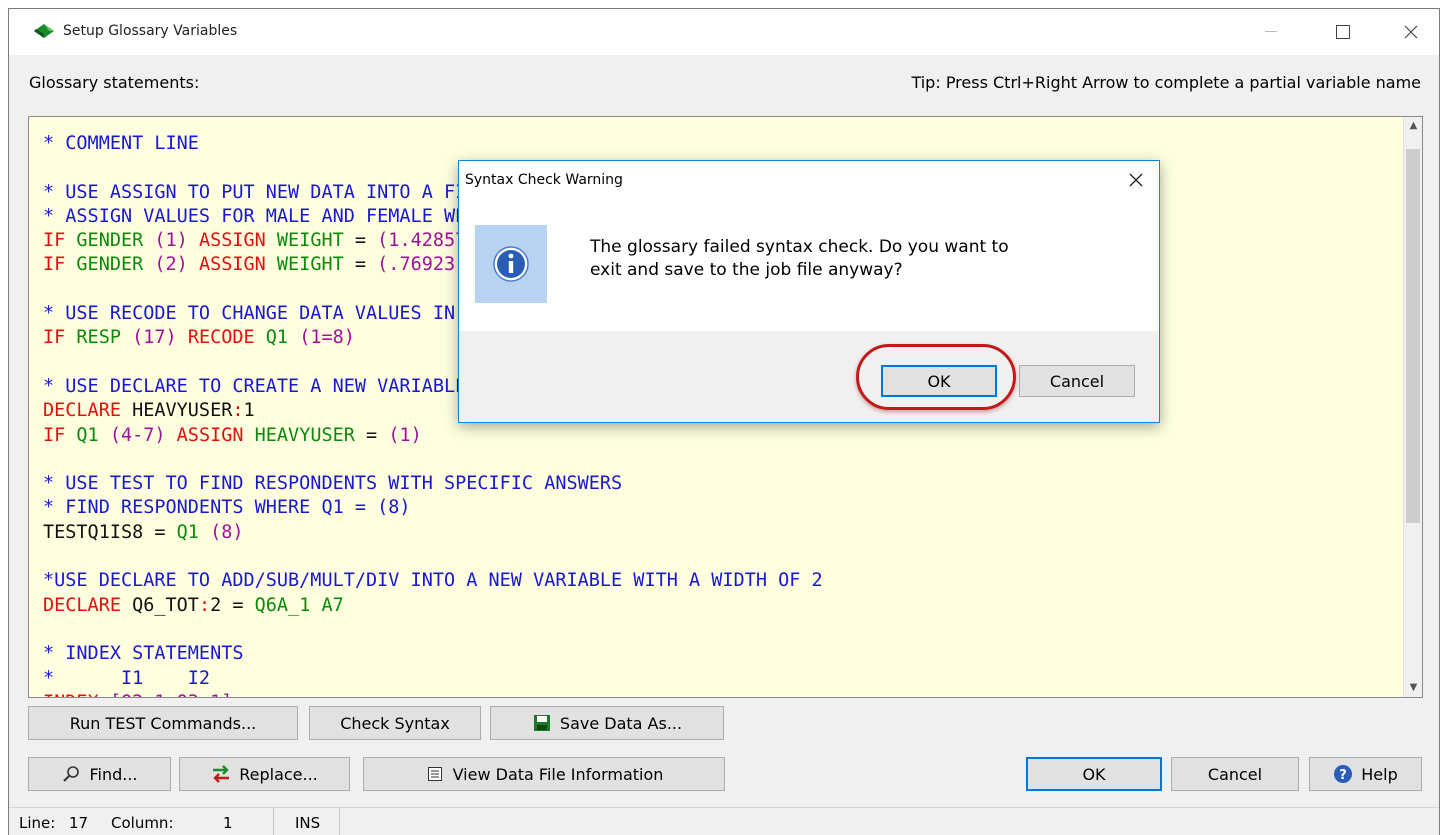 This screenshot has height=835, width=1448. I want to click on vertical-scrollbar: ▲ ▼, so click(1412, 407).